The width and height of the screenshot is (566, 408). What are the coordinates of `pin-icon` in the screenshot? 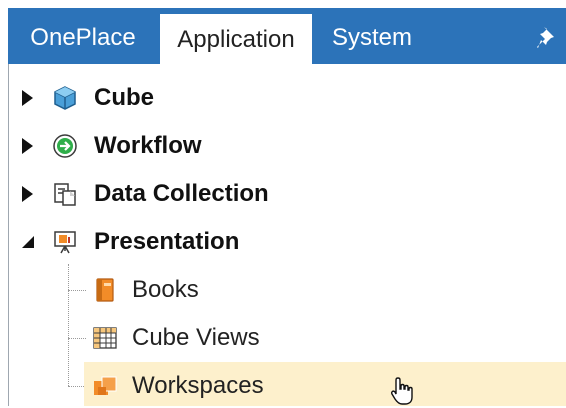 It's located at (548, 38).